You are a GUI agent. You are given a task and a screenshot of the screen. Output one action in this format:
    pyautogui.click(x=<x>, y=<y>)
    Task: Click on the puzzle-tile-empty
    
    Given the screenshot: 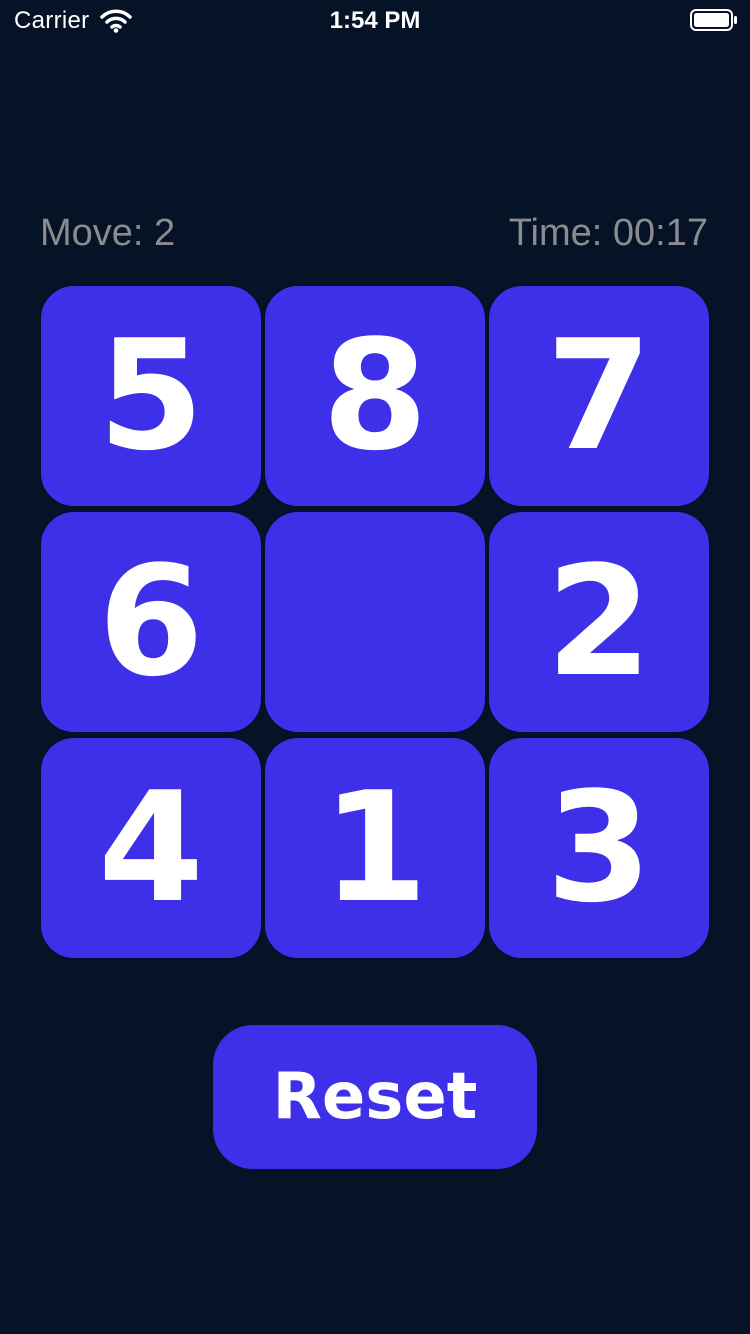 What is the action you would take?
    pyautogui.click(x=375, y=622)
    